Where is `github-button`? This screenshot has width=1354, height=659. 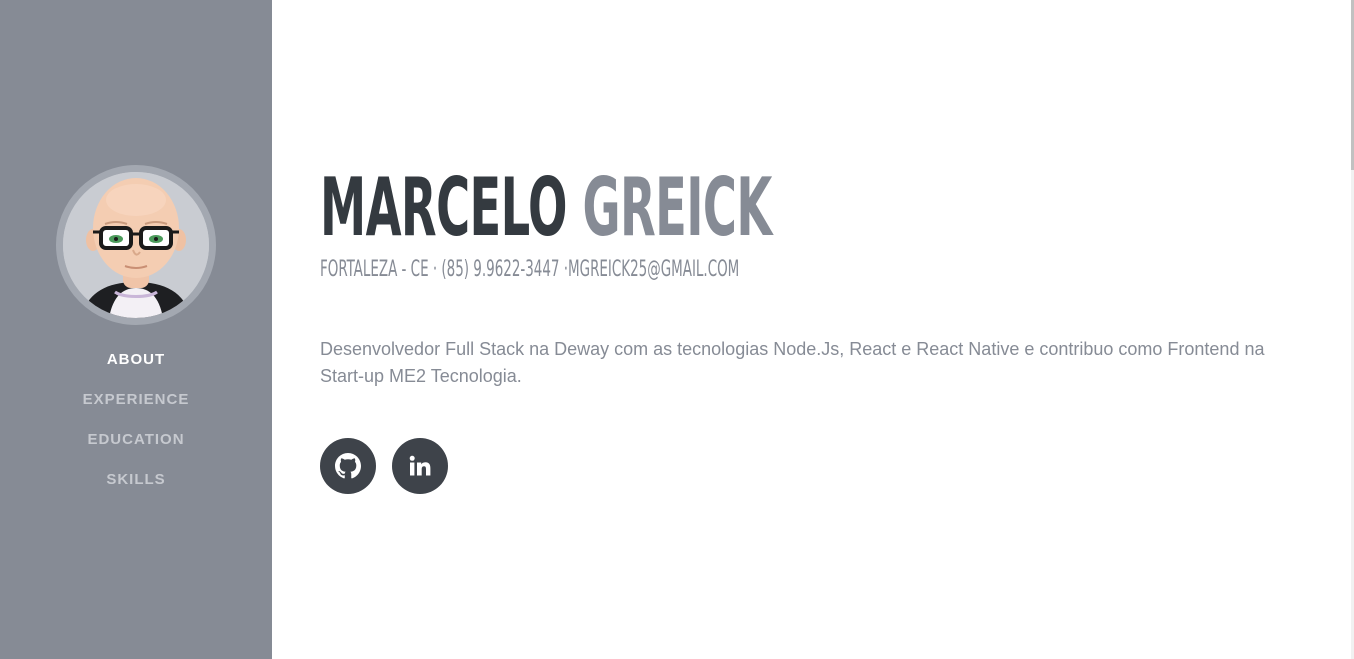 github-button is located at coordinates (348, 466).